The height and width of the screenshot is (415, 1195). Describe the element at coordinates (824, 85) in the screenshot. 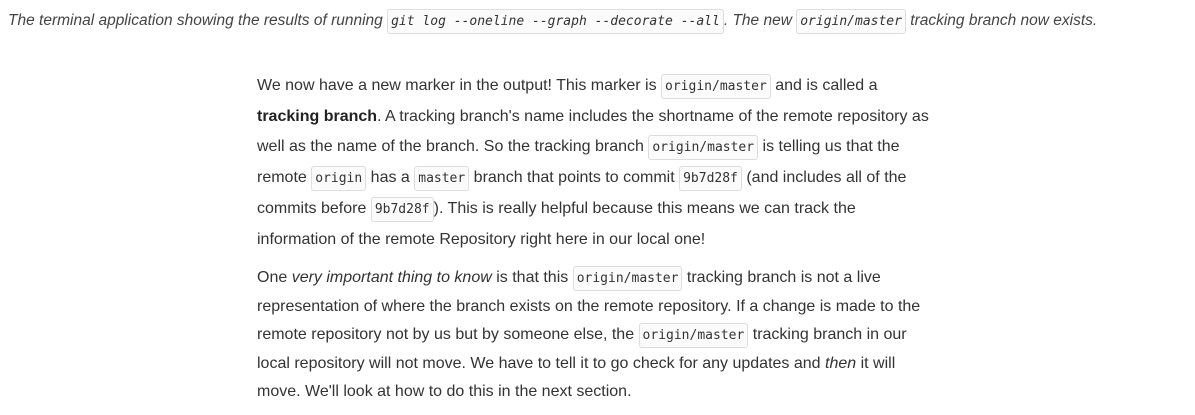

I see `paragraph-text: and is called a` at that location.